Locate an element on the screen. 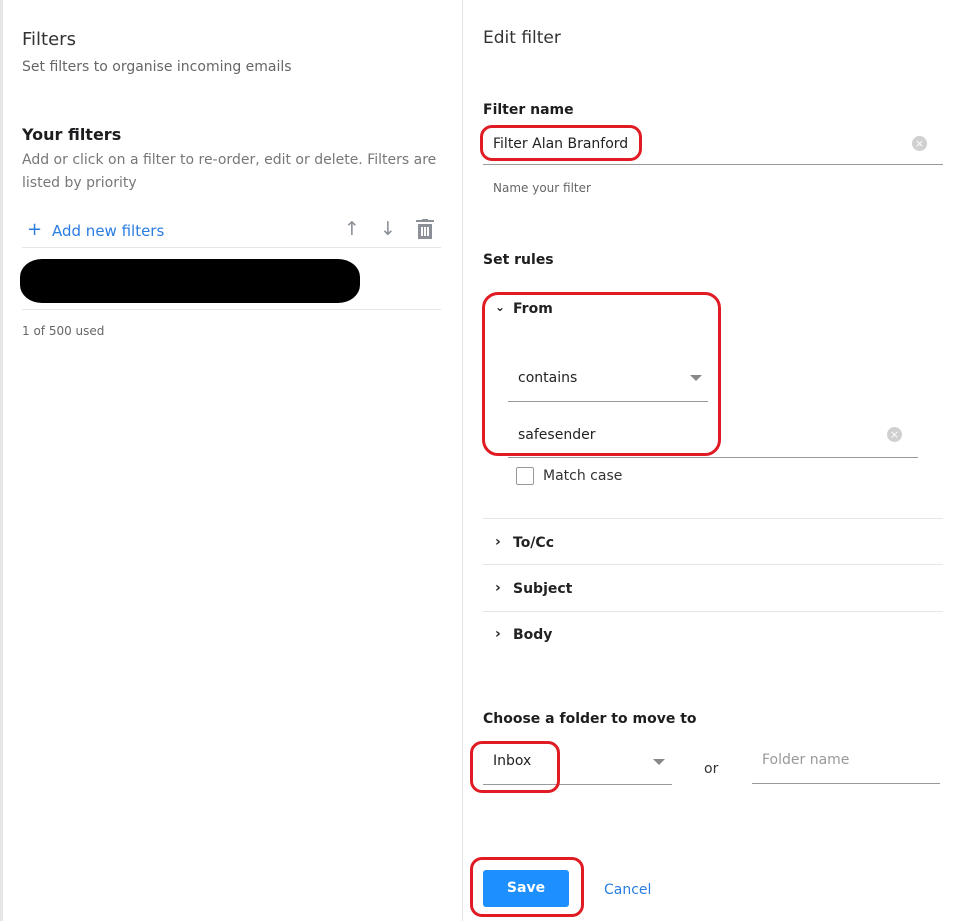 The height and width of the screenshot is (921, 959). or-text: or is located at coordinates (711, 769).